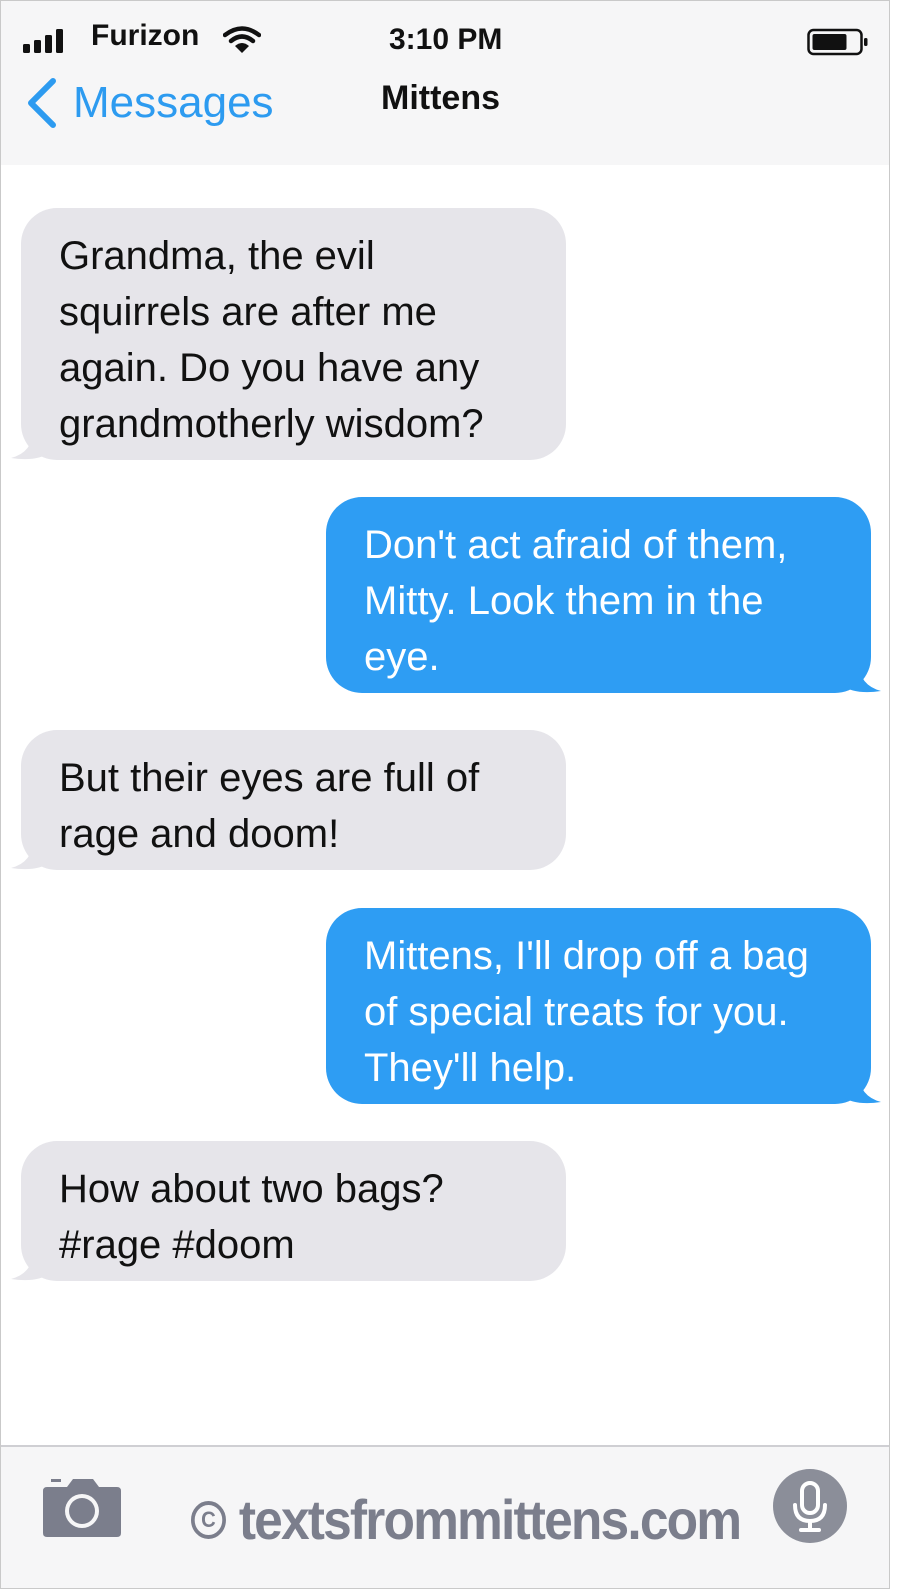 This screenshot has height=1590, width=900. I want to click on header: Furizon 3:10 PM Messages Mittens, so click(445, 82).